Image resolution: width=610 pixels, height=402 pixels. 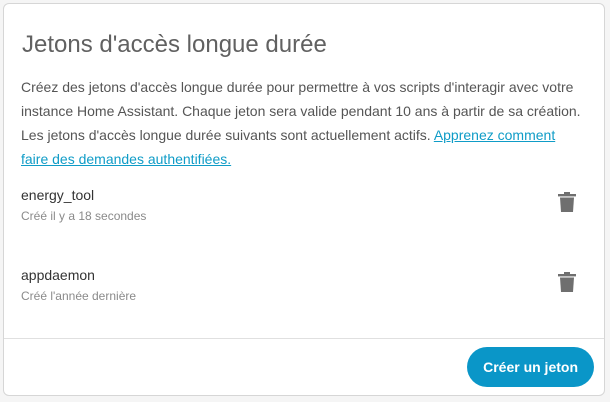 I want to click on token-name: appdaemon, so click(x=58, y=275).